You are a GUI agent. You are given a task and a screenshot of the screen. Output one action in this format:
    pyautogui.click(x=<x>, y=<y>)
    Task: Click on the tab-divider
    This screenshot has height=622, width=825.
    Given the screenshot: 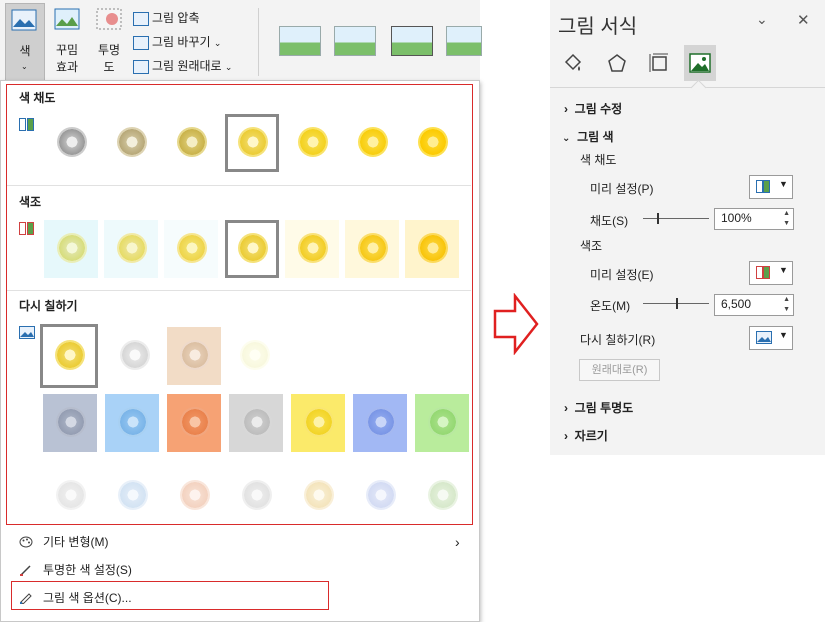 What is the action you would take?
    pyautogui.click(x=687, y=87)
    